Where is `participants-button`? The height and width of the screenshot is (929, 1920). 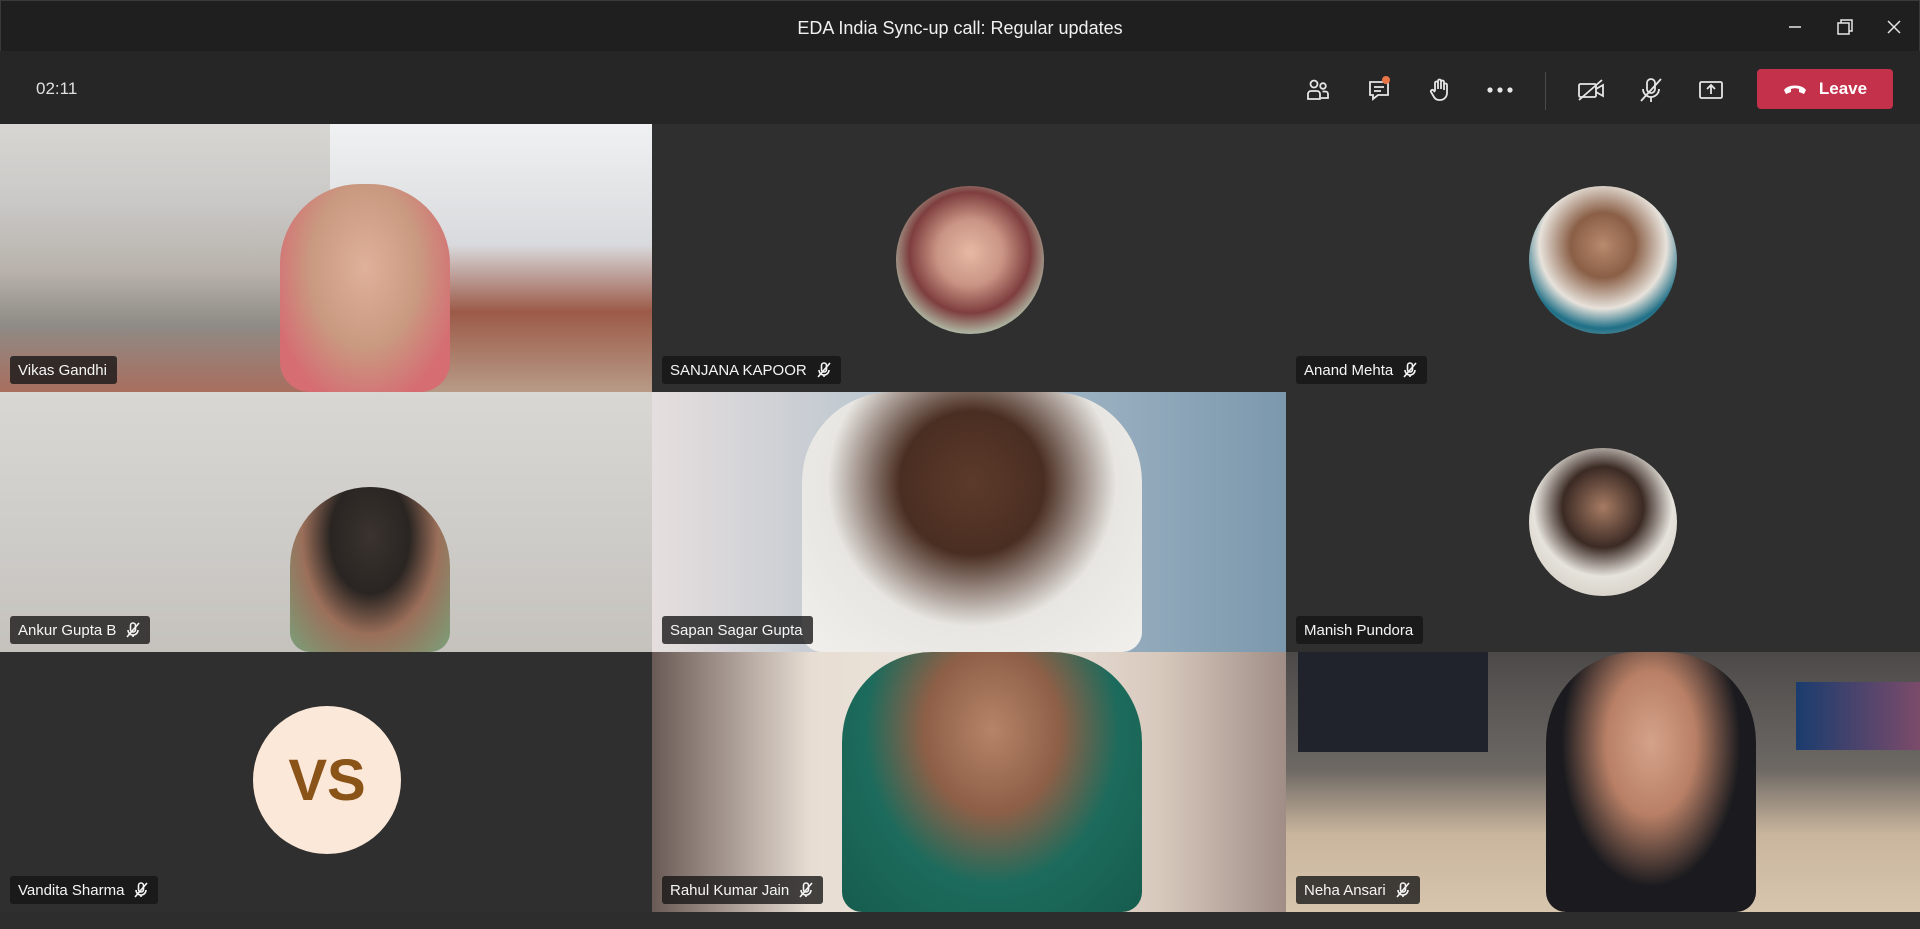 participants-button is located at coordinates (1318, 90).